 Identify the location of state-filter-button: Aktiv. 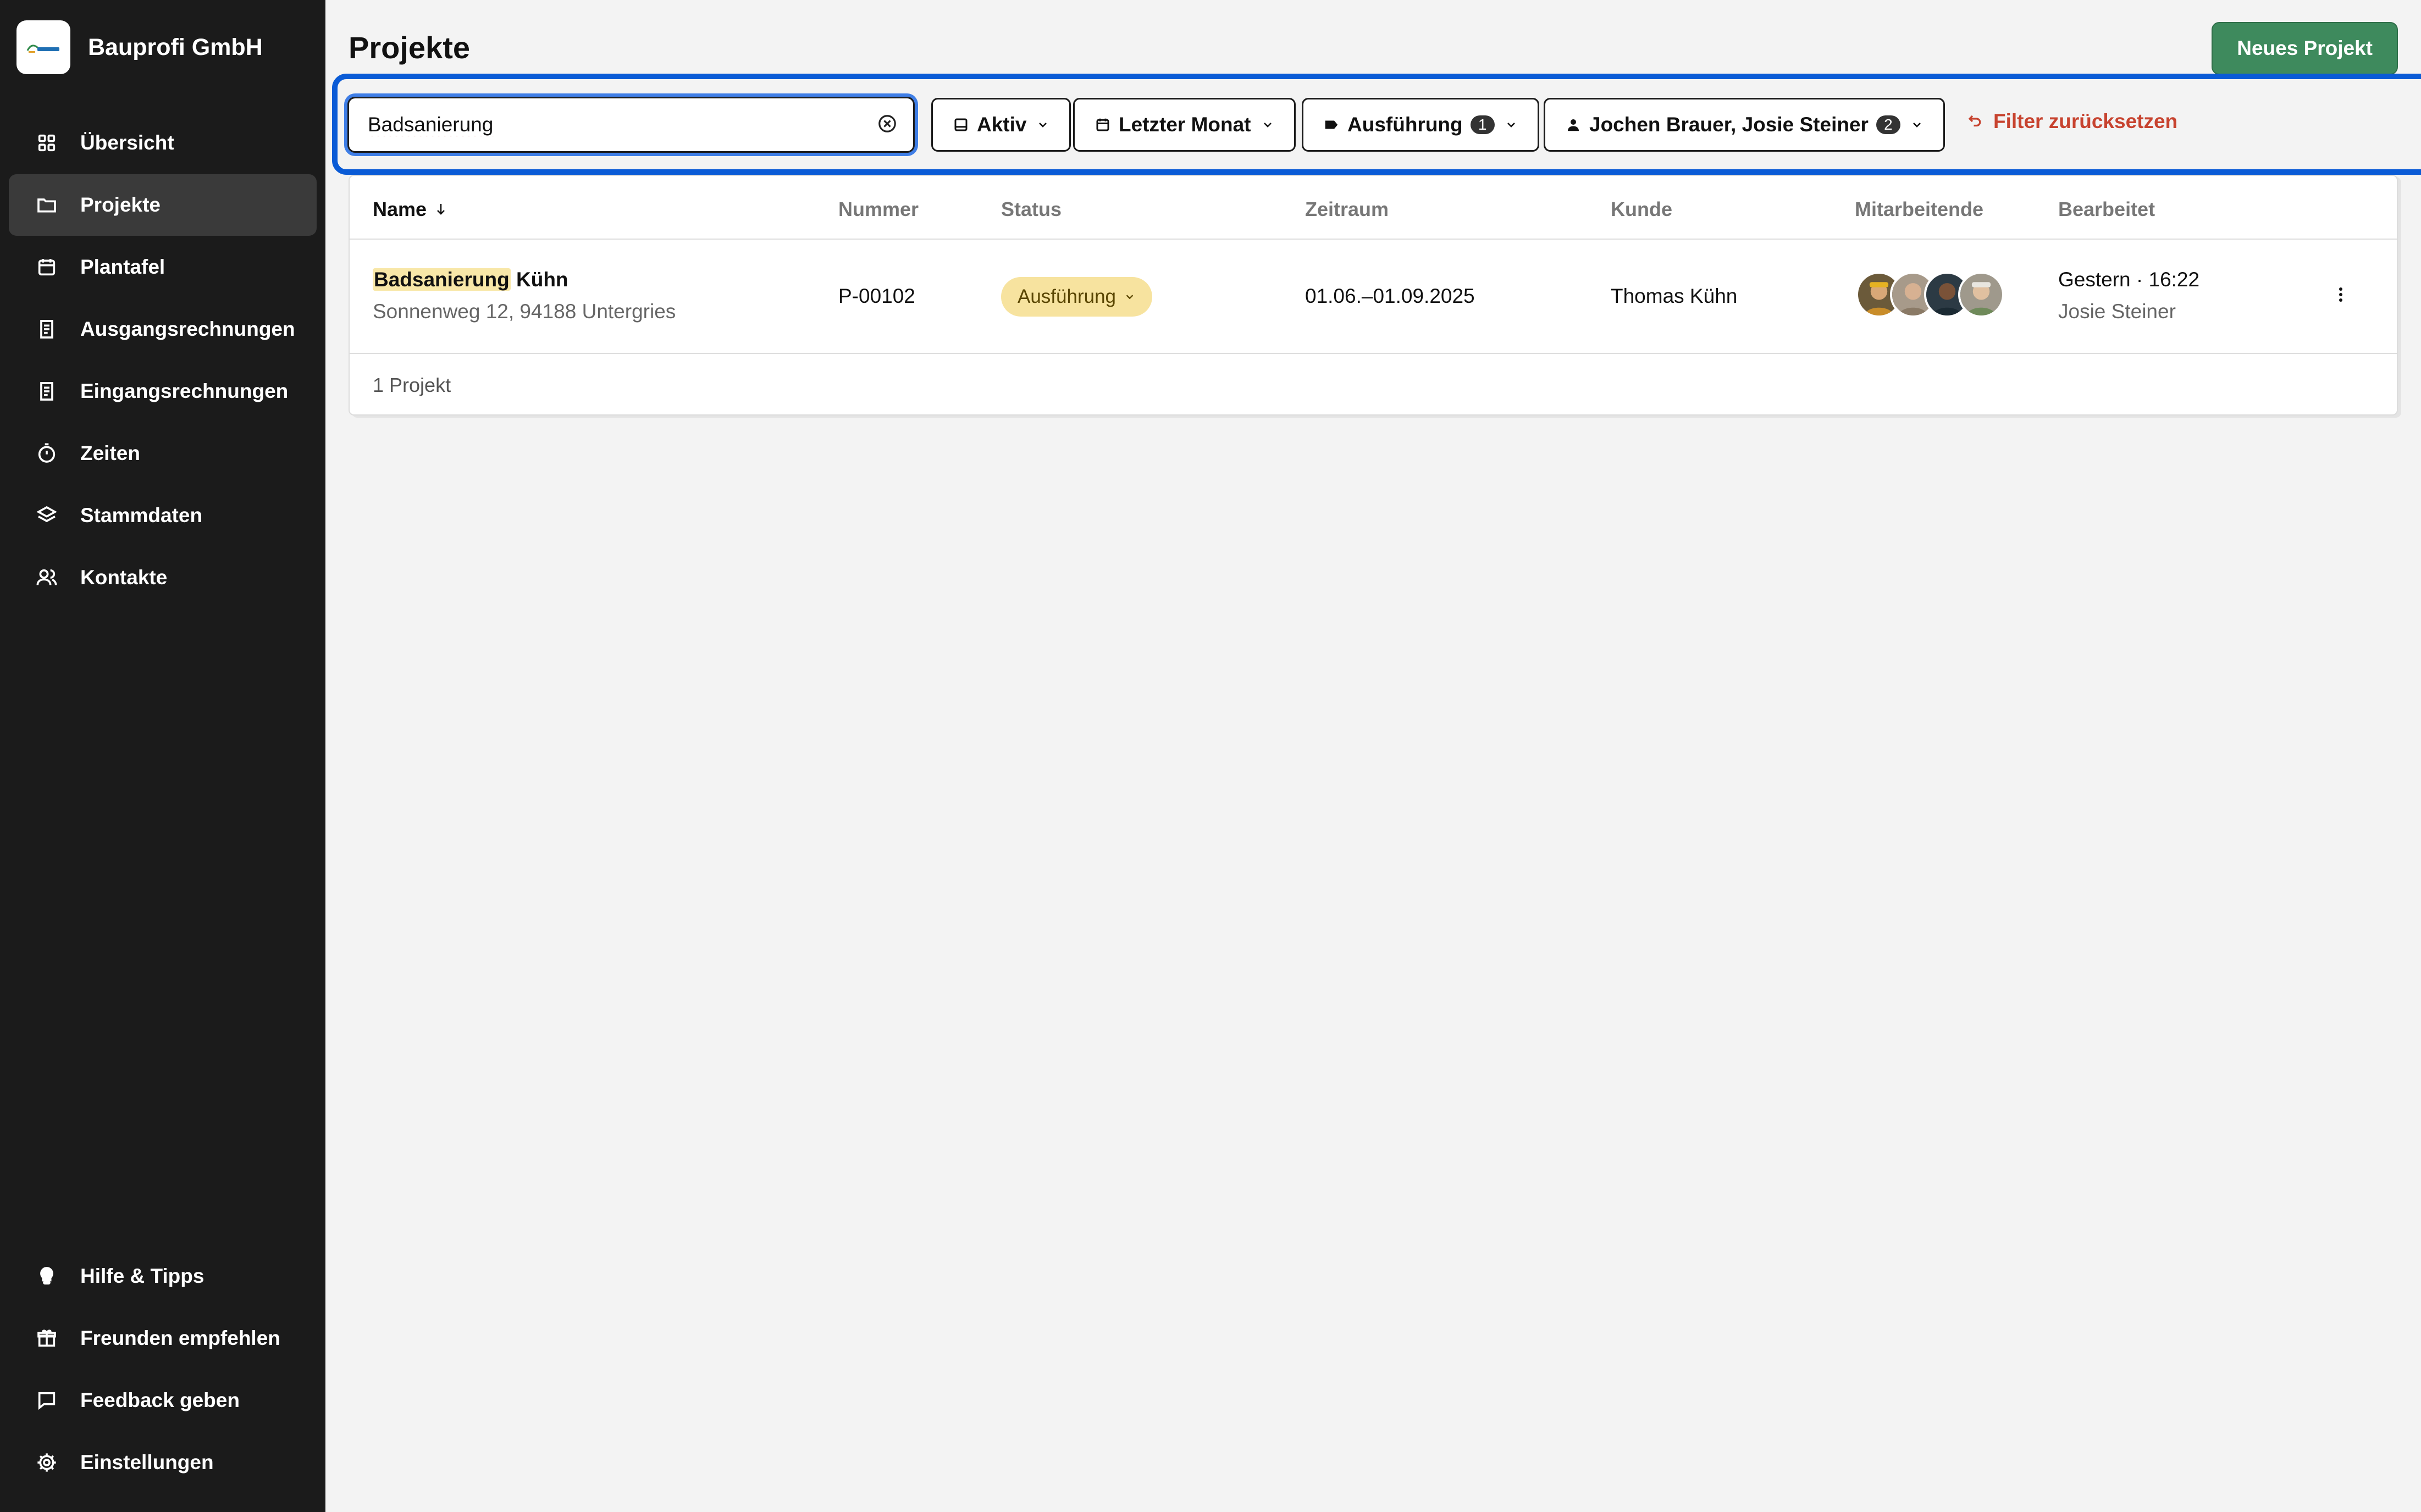
(1001, 125).